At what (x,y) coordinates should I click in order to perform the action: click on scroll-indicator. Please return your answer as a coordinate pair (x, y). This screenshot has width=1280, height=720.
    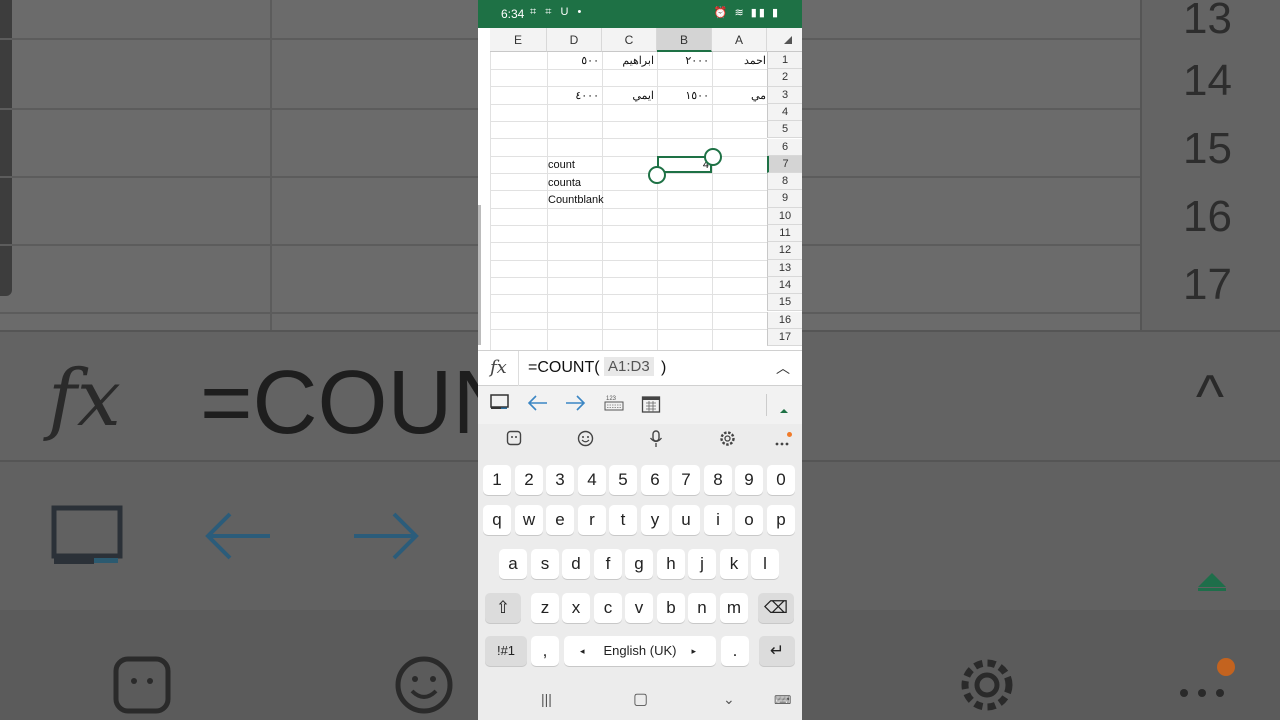
    Looking at the image, I should click on (479, 275).